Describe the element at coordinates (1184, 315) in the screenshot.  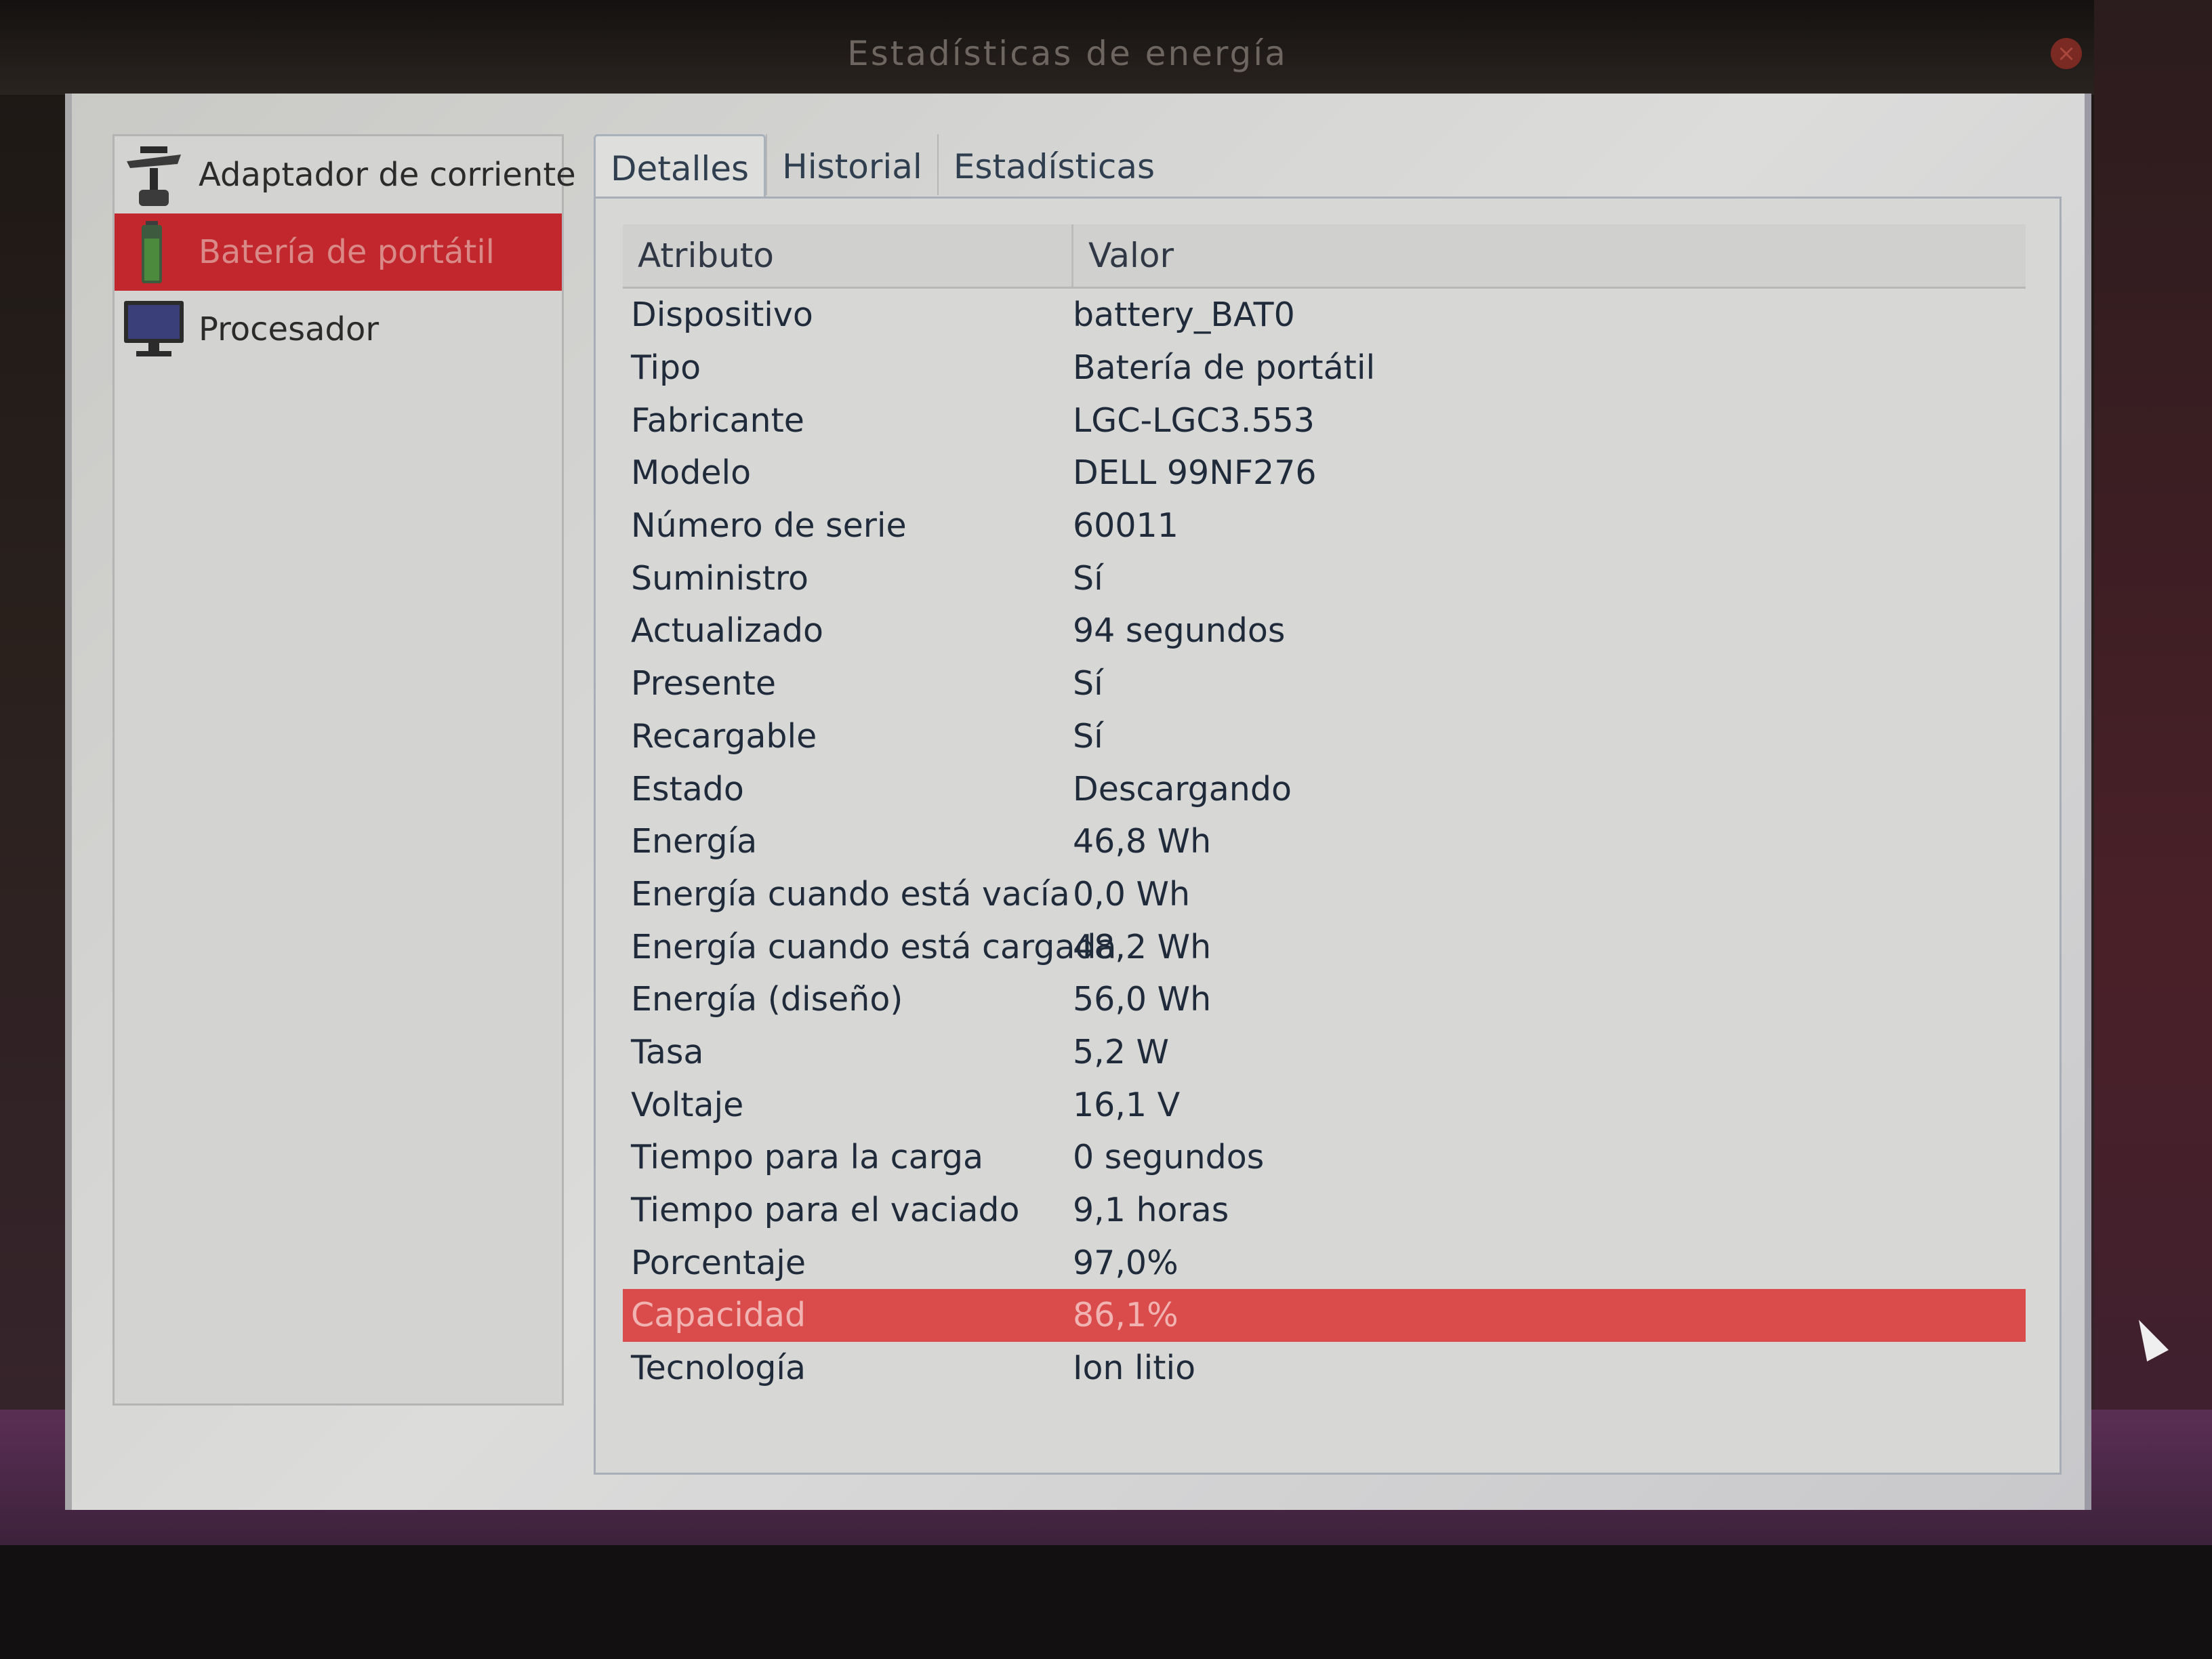
I see `value-cell: battery_BAT0` at that location.